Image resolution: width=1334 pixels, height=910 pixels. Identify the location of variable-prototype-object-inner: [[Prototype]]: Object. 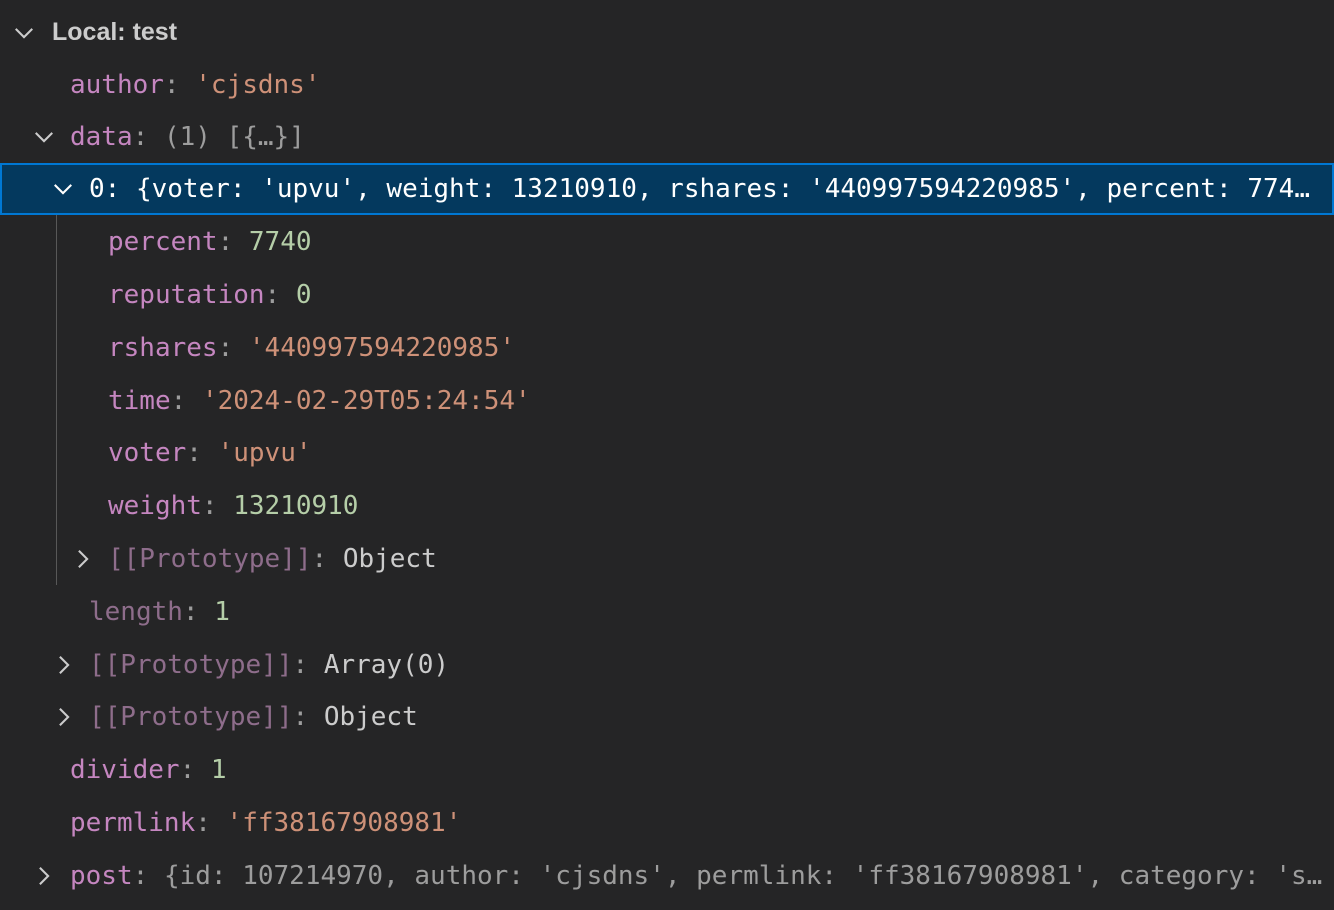
(667, 558).